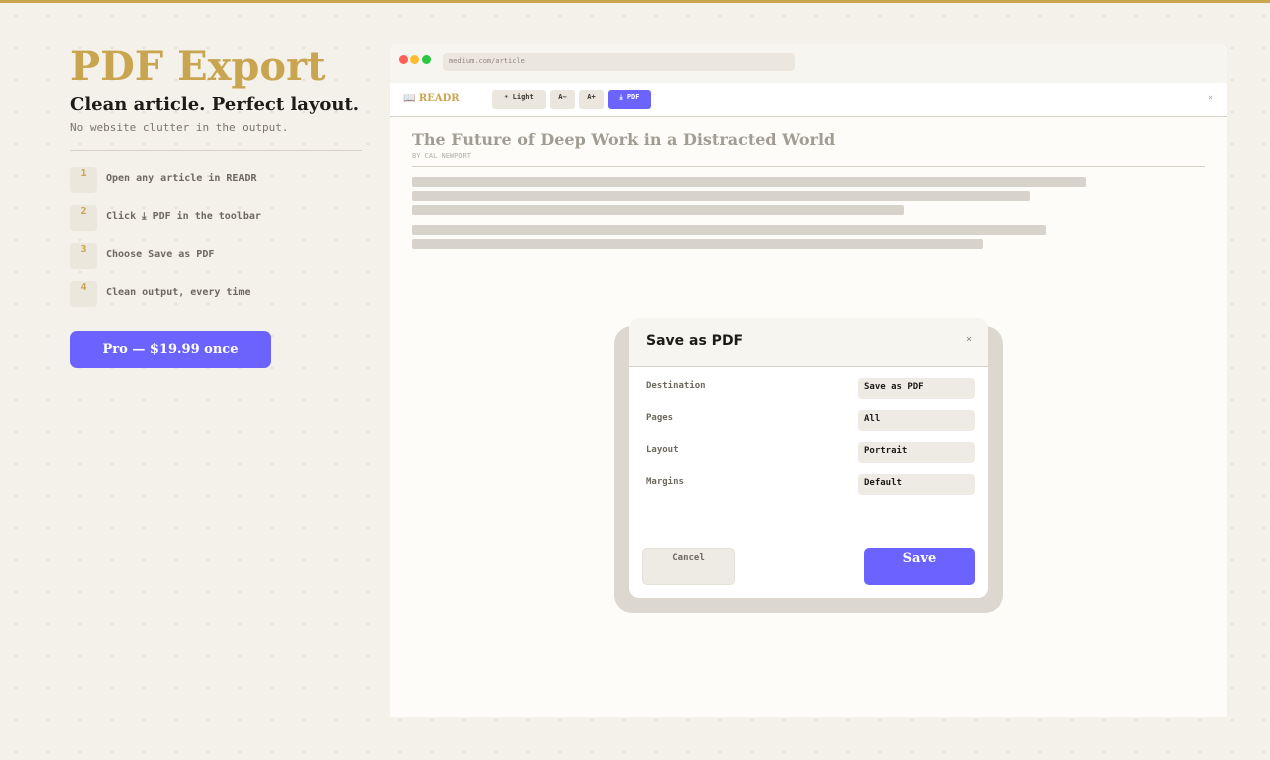 The height and width of the screenshot is (760, 1270). What do you see at coordinates (216, 300) in the screenshot?
I see `step-item: 4 Clean output, every time` at bounding box center [216, 300].